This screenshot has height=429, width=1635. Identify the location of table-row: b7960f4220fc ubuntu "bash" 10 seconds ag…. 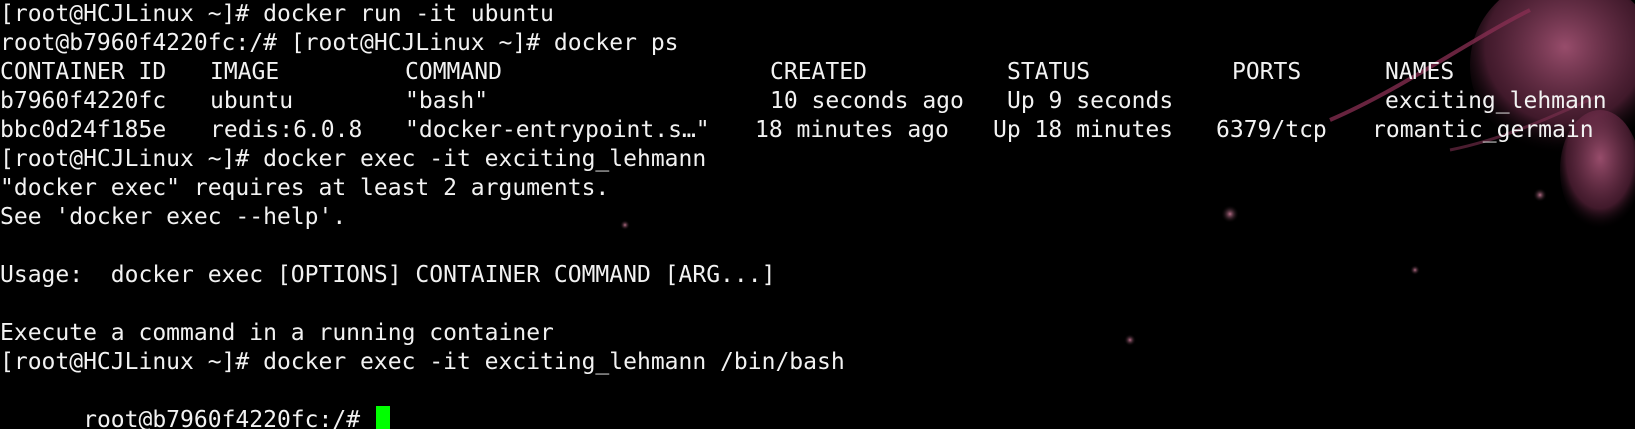
(817, 101).